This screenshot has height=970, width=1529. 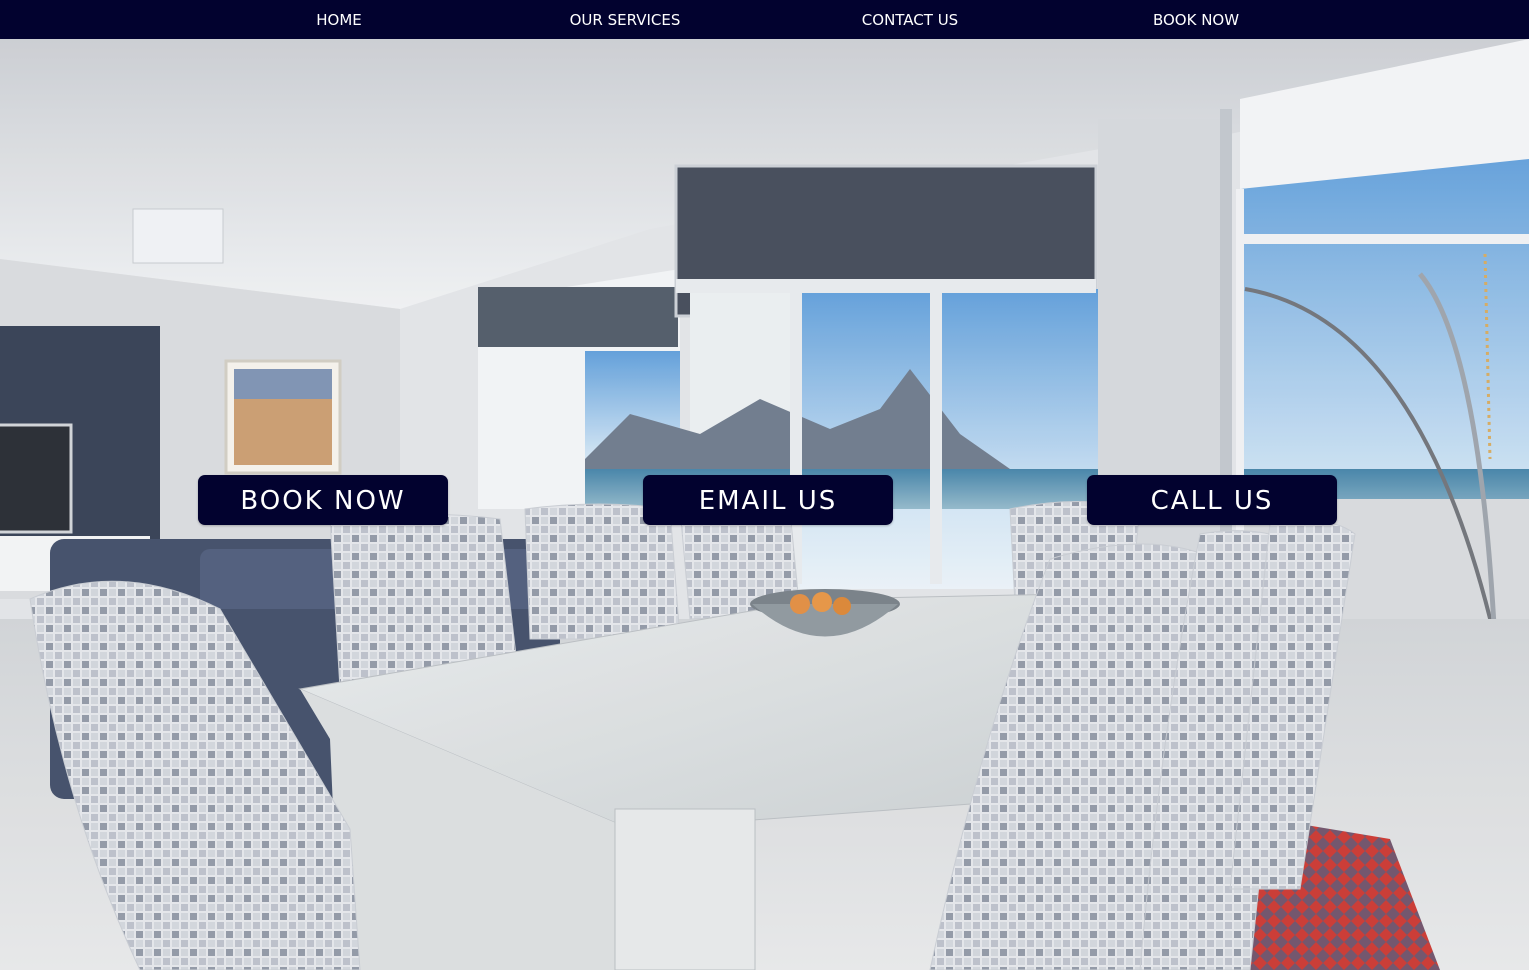 What do you see at coordinates (339, 19) in the screenshot?
I see `nav-home-link: HOME` at bounding box center [339, 19].